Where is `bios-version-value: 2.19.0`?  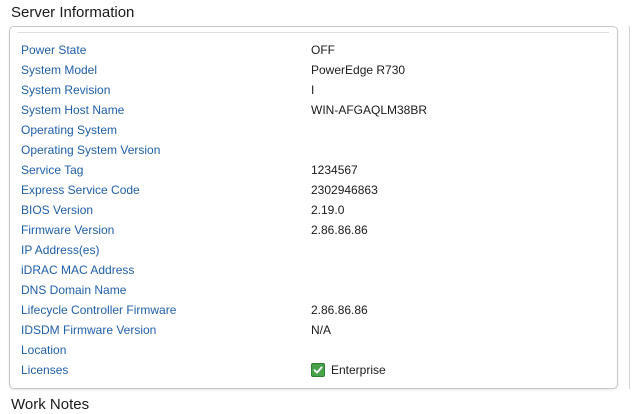 bios-version-value: 2.19.0 is located at coordinates (328, 210).